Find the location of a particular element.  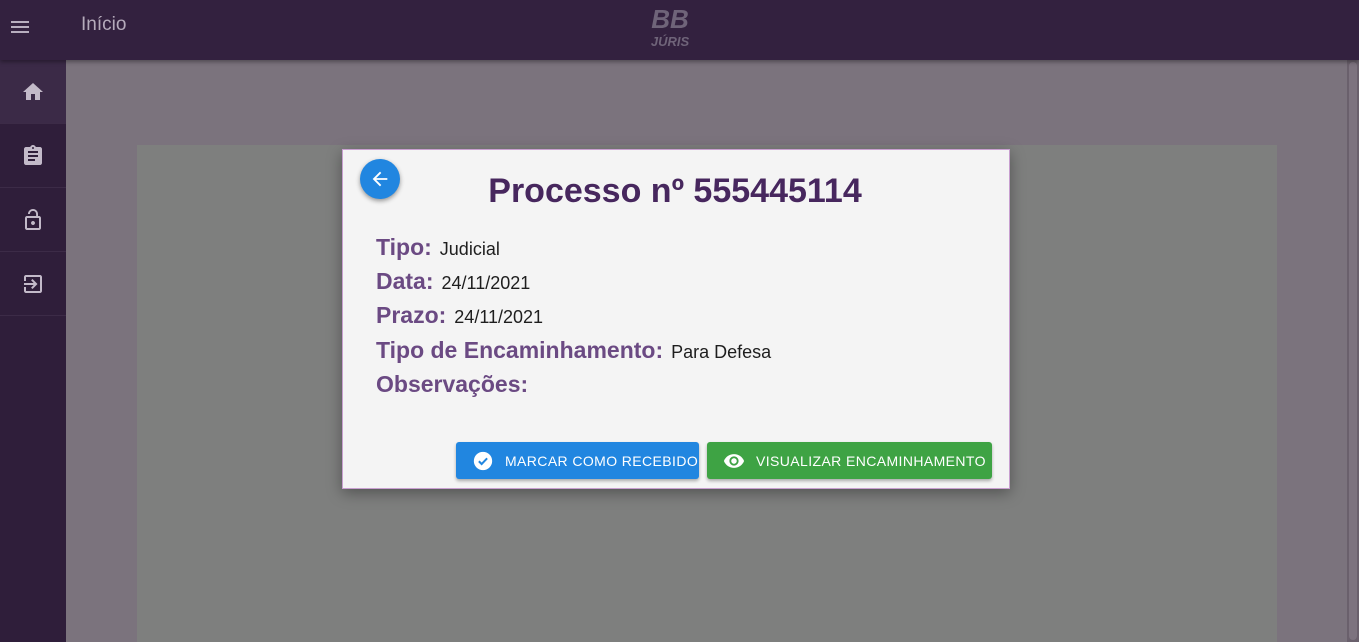

field-prazo: Prazo: 24/11/2021 is located at coordinates (459, 315).